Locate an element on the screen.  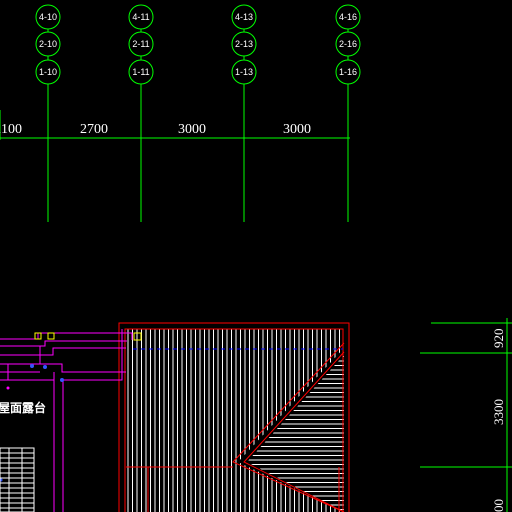
vdim-920: 920 is located at coordinates (498, 339).